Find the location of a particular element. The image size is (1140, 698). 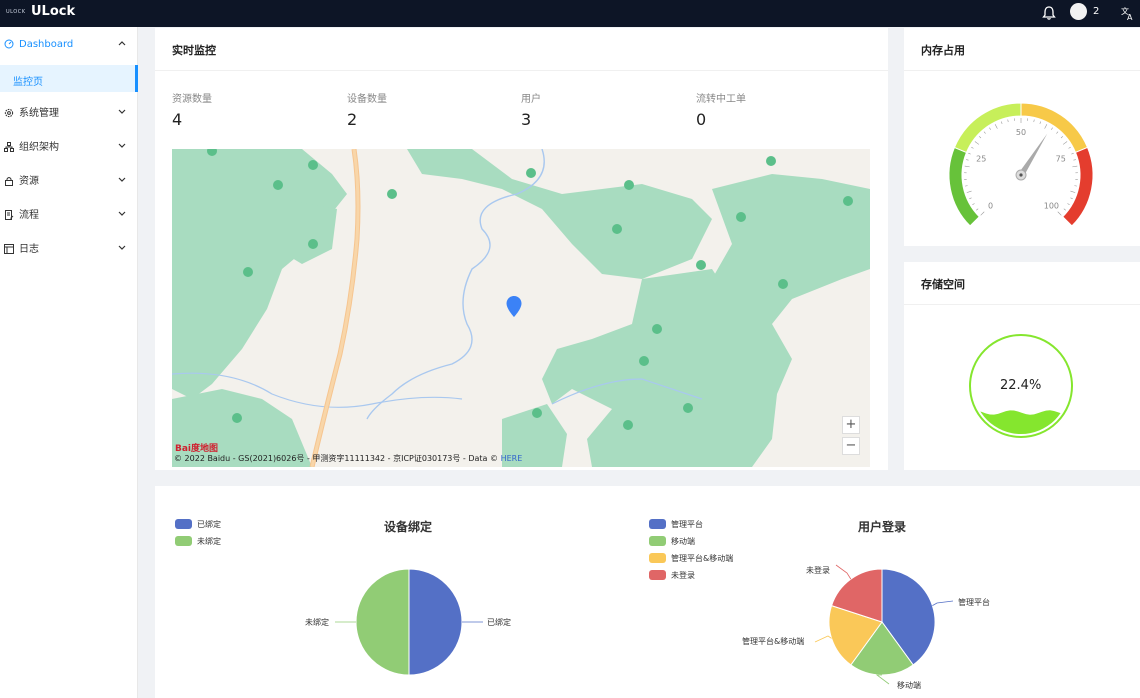

sidebar-item-label: 组织架构 is located at coordinates (39, 147).